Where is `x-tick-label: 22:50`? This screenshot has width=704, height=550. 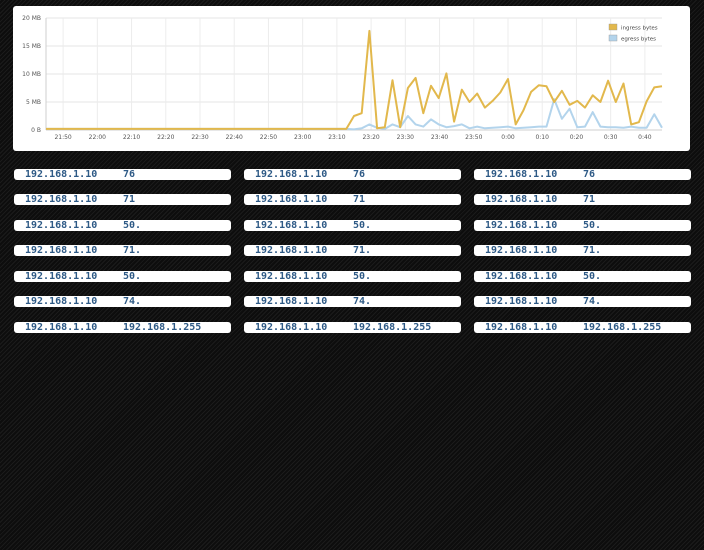 x-tick-label: 22:50 is located at coordinates (268, 137).